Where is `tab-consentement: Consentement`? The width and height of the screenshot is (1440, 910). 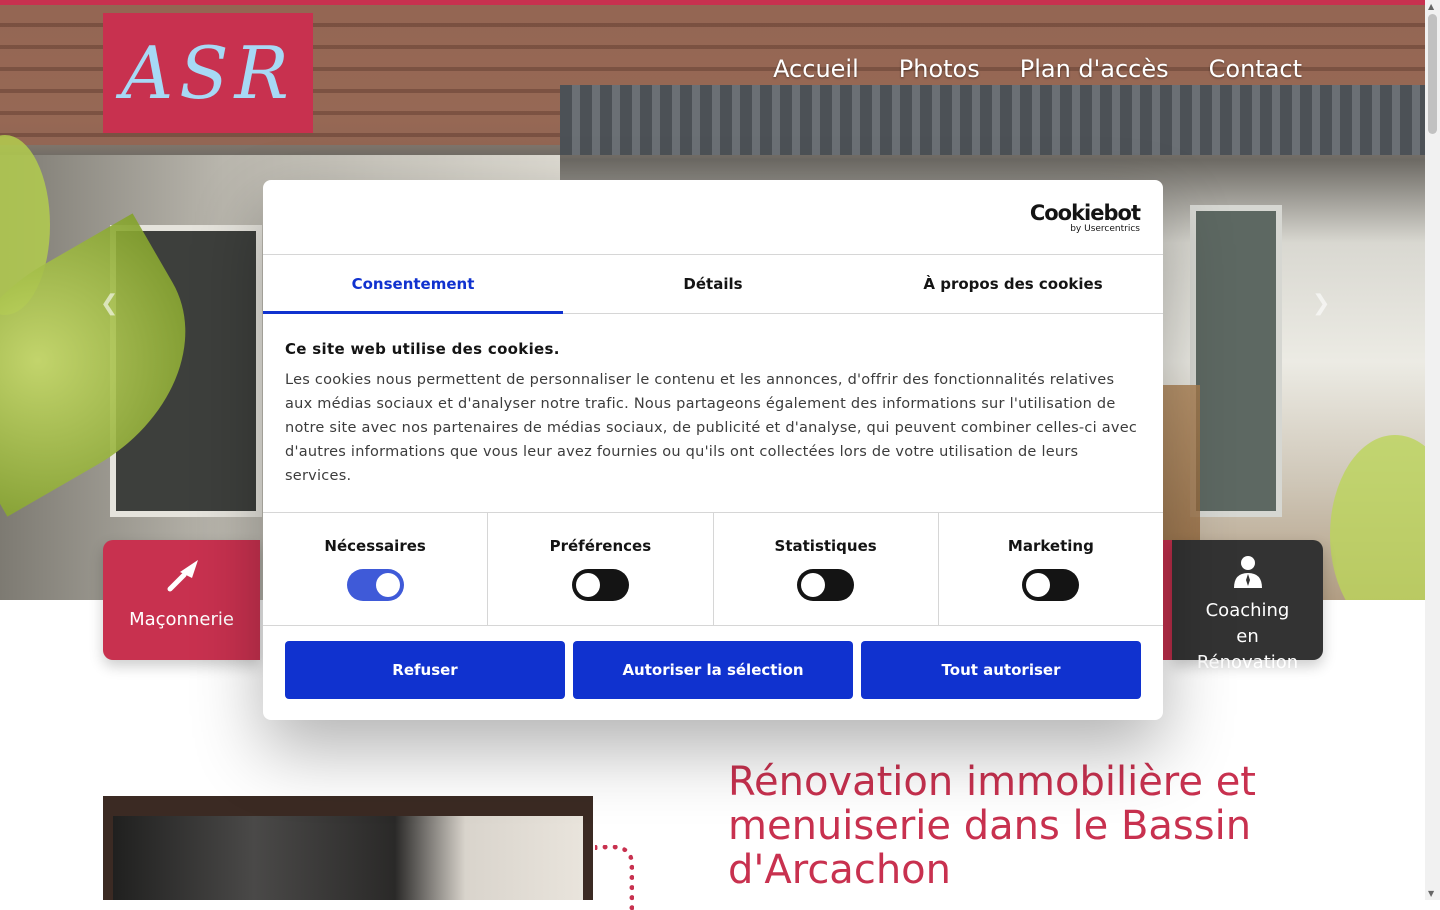 tab-consentement: Consentement is located at coordinates (413, 284).